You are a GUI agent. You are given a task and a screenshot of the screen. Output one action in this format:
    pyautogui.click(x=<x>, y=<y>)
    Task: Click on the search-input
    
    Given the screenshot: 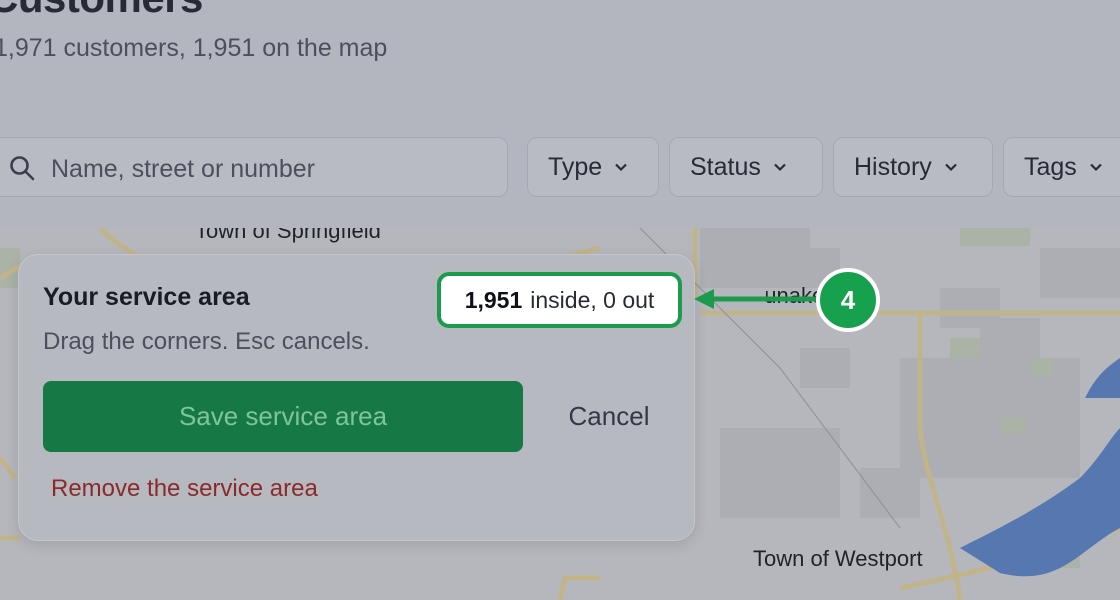 What is the action you would take?
    pyautogui.click(x=261, y=169)
    